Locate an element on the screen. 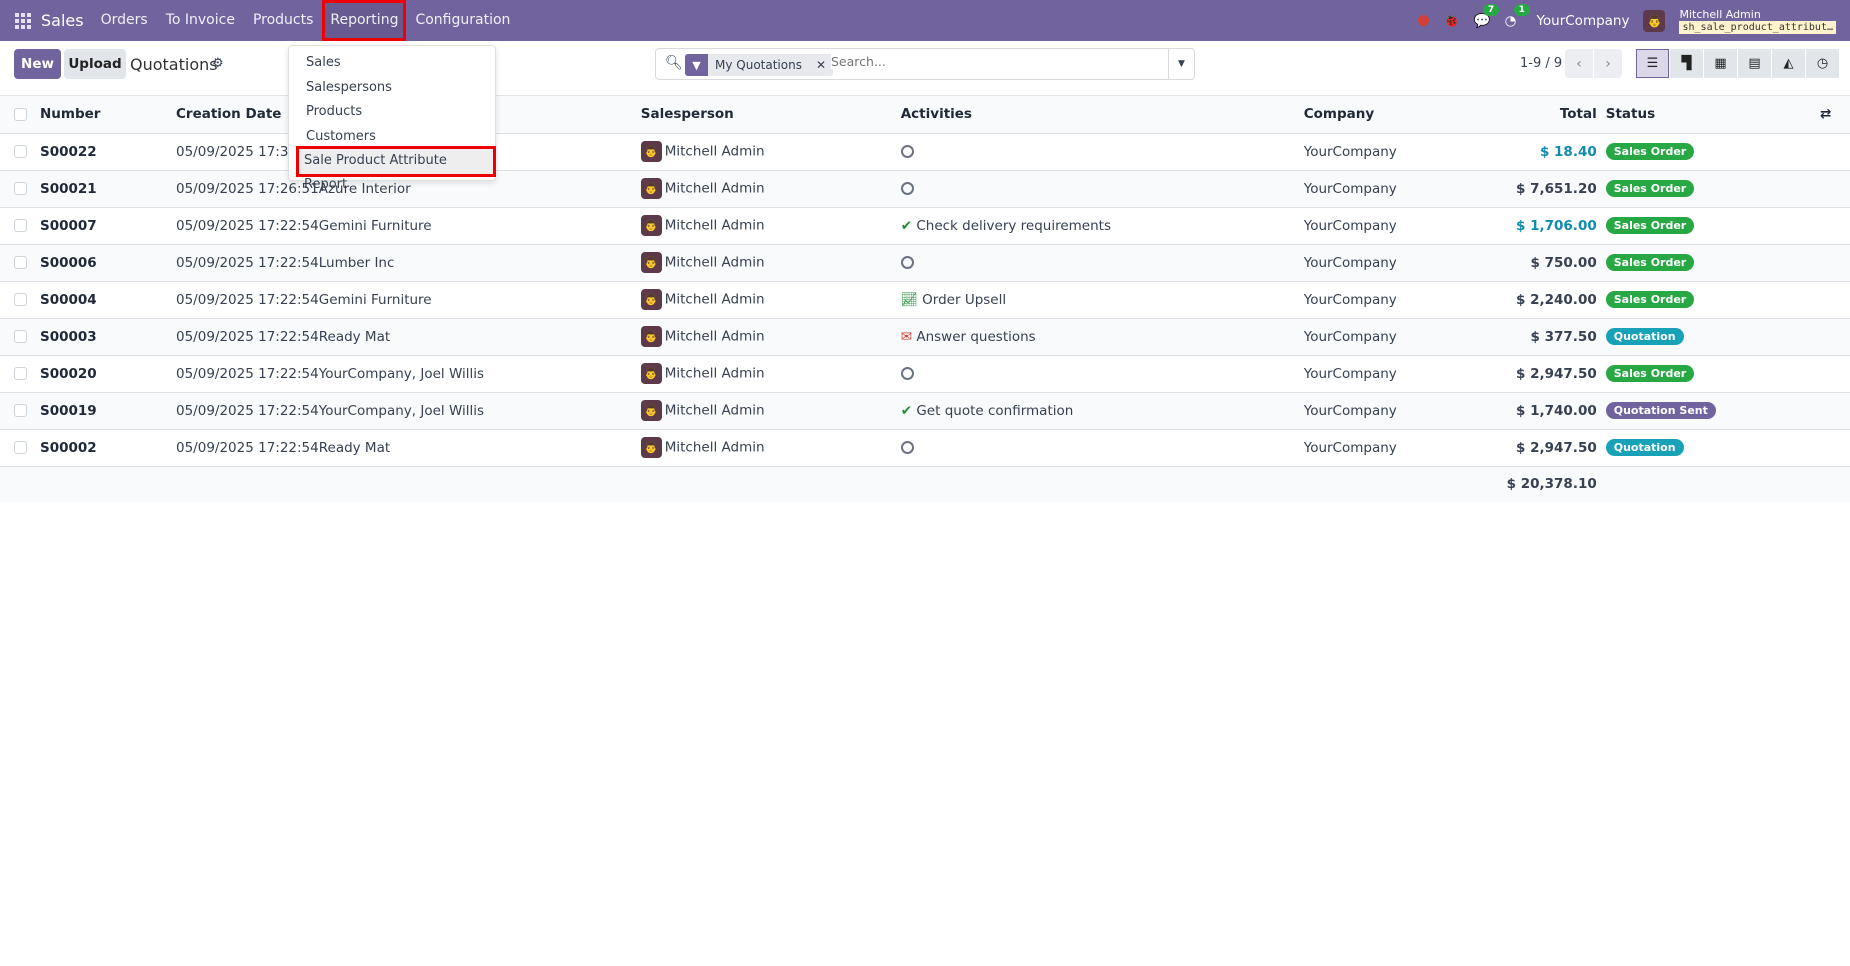  pager-value: 1-9 / 9 is located at coordinates (1541, 63).